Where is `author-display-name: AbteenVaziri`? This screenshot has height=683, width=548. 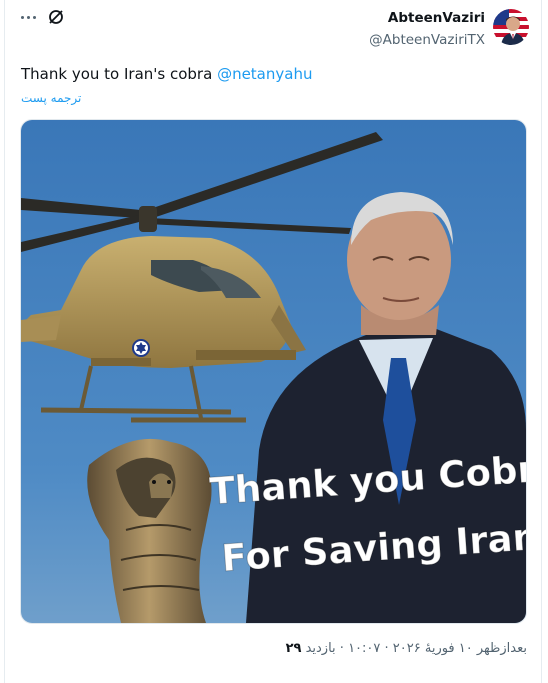
author-display-name: AbteenVaziri is located at coordinates (436, 18).